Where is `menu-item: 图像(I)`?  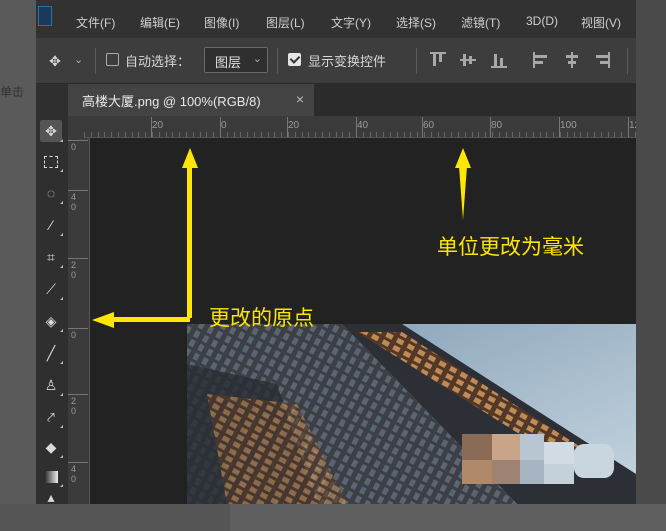
menu-item: 图像(I) is located at coordinates (221, 22).